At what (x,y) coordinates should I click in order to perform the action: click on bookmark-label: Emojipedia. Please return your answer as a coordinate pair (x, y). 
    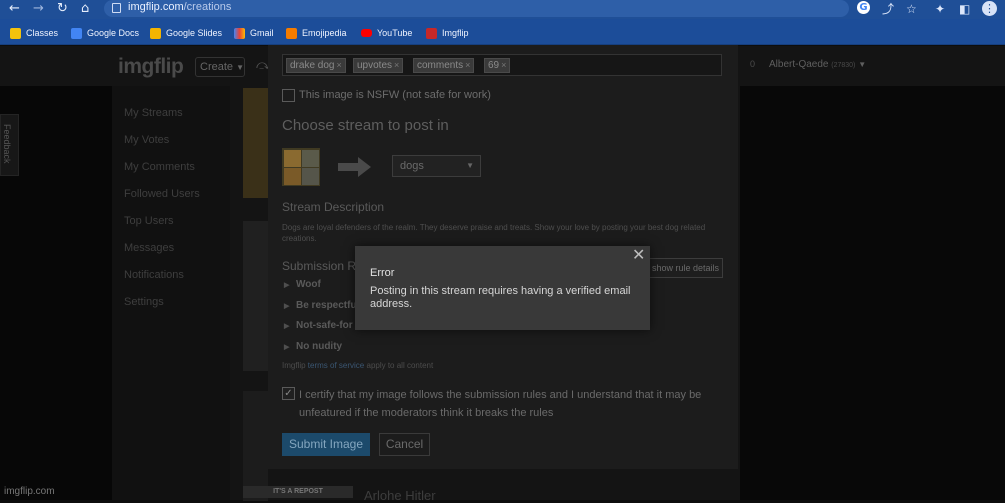
    Looking at the image, I should click on (324, 33).